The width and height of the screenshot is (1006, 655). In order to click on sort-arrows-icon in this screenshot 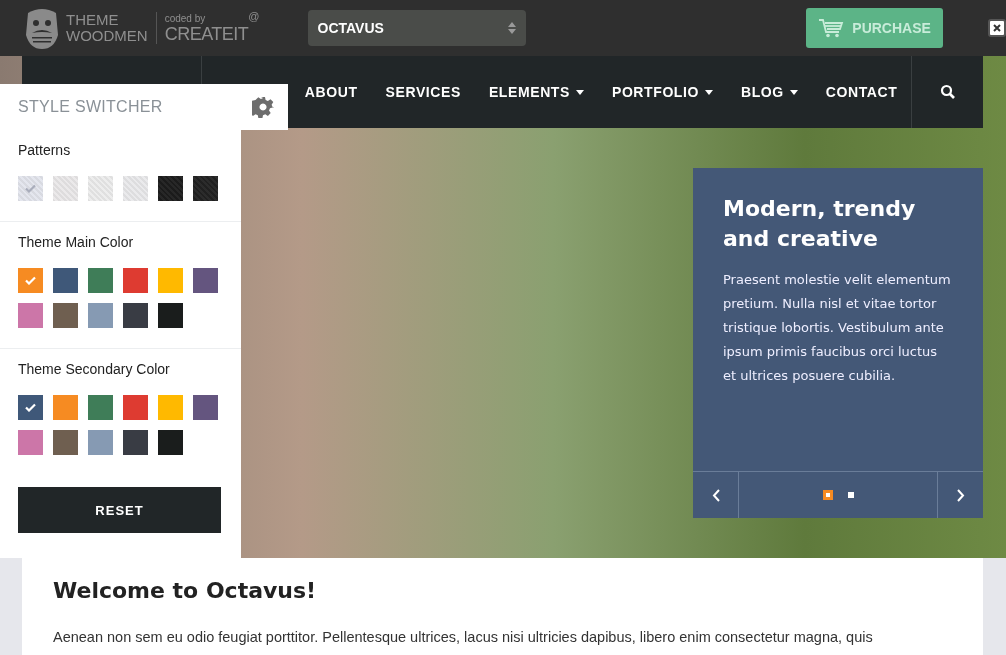, I will do `click(512, 28)`.